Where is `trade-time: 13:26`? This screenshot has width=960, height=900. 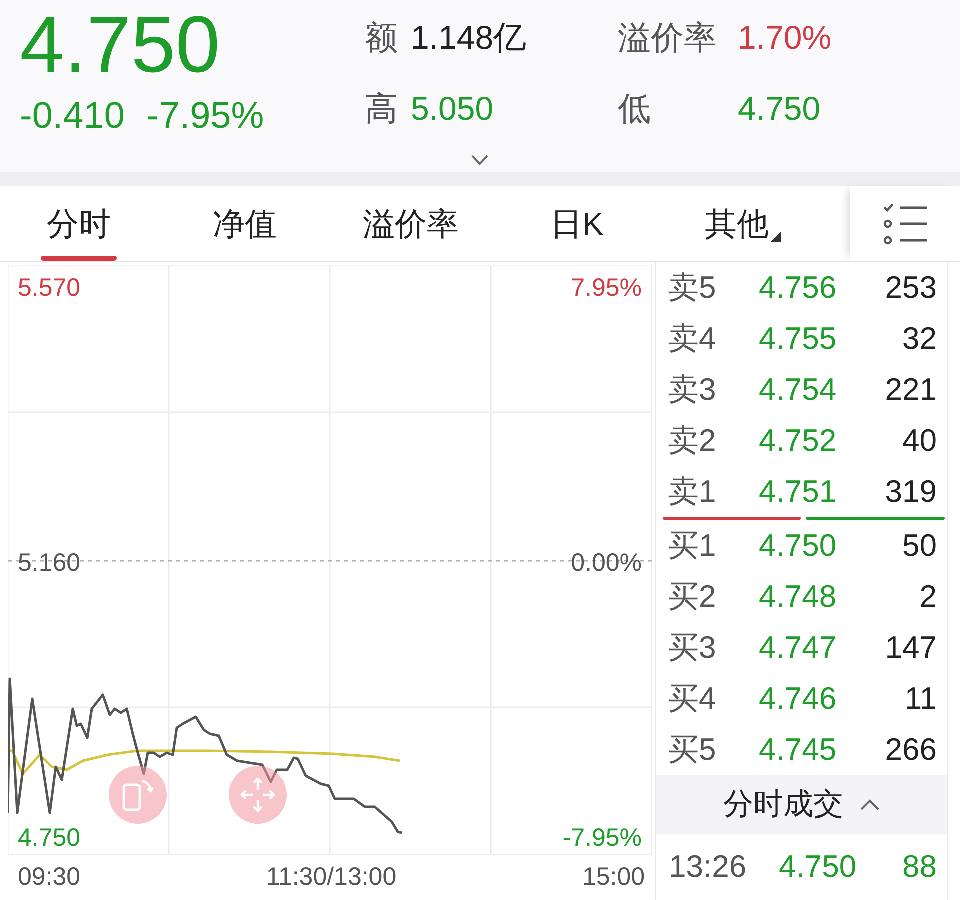 trade-time: 13:26 is located at coordinates (708, 866).